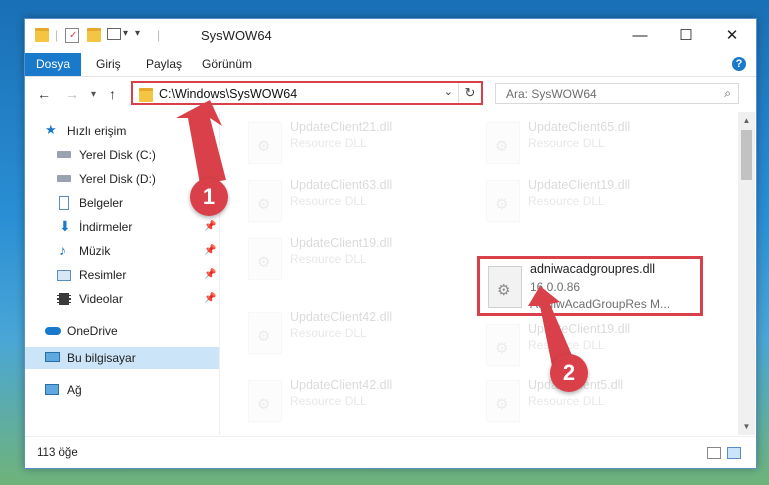  I want to click on arrow-to-address-bar, so click(201, 142).